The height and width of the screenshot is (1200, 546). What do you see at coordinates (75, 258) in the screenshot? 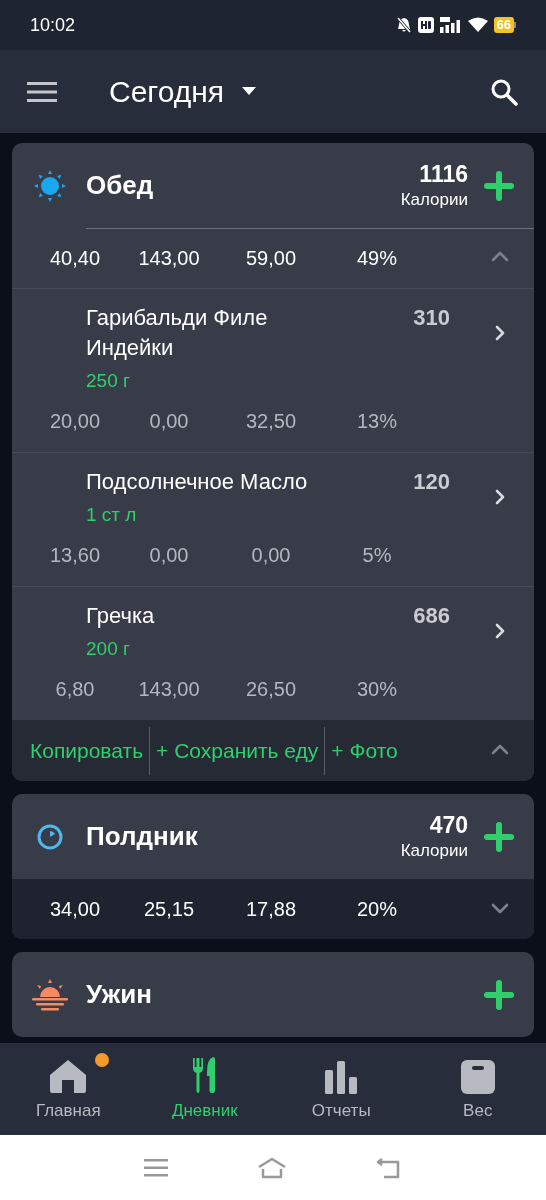
I see `nutrient-total: 40,40` at bounding box center [75, 258].